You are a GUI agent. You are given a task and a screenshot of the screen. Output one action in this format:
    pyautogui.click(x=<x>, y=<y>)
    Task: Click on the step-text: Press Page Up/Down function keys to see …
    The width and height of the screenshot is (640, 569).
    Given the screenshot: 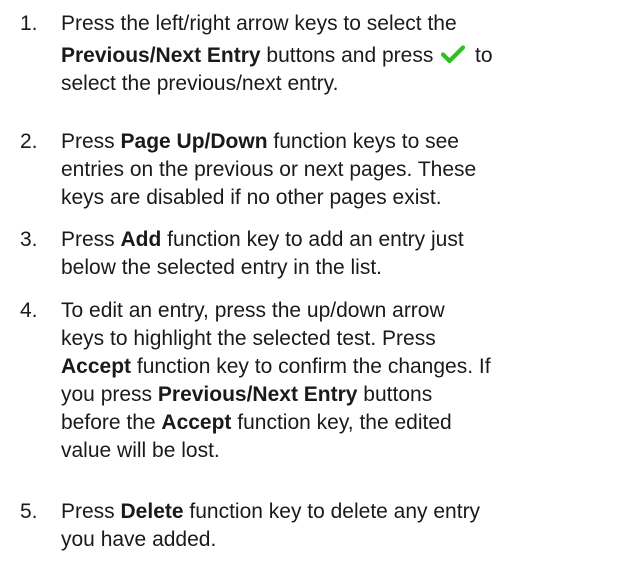 What is the action you would take?
    pyautogui.click(x=348, y=170)
    